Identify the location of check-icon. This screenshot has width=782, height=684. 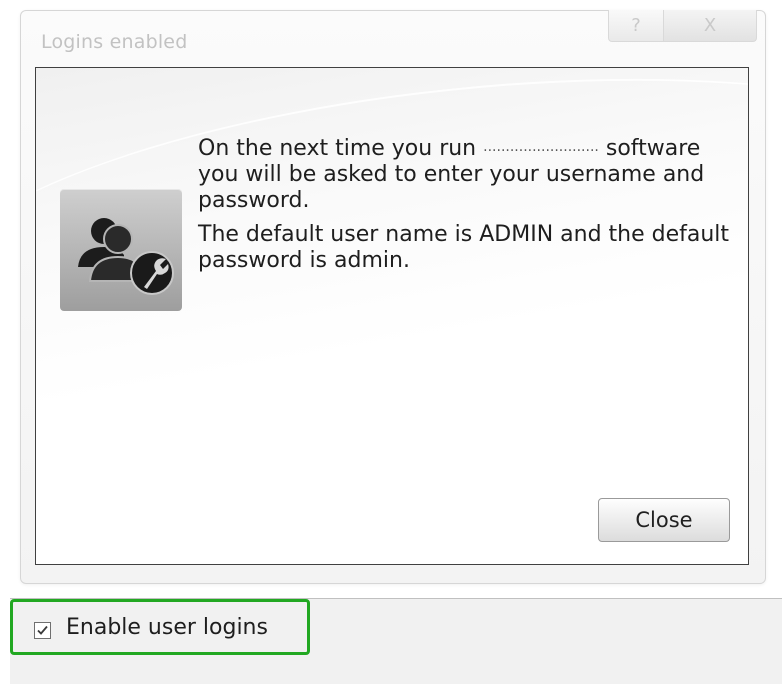
(42, 630).